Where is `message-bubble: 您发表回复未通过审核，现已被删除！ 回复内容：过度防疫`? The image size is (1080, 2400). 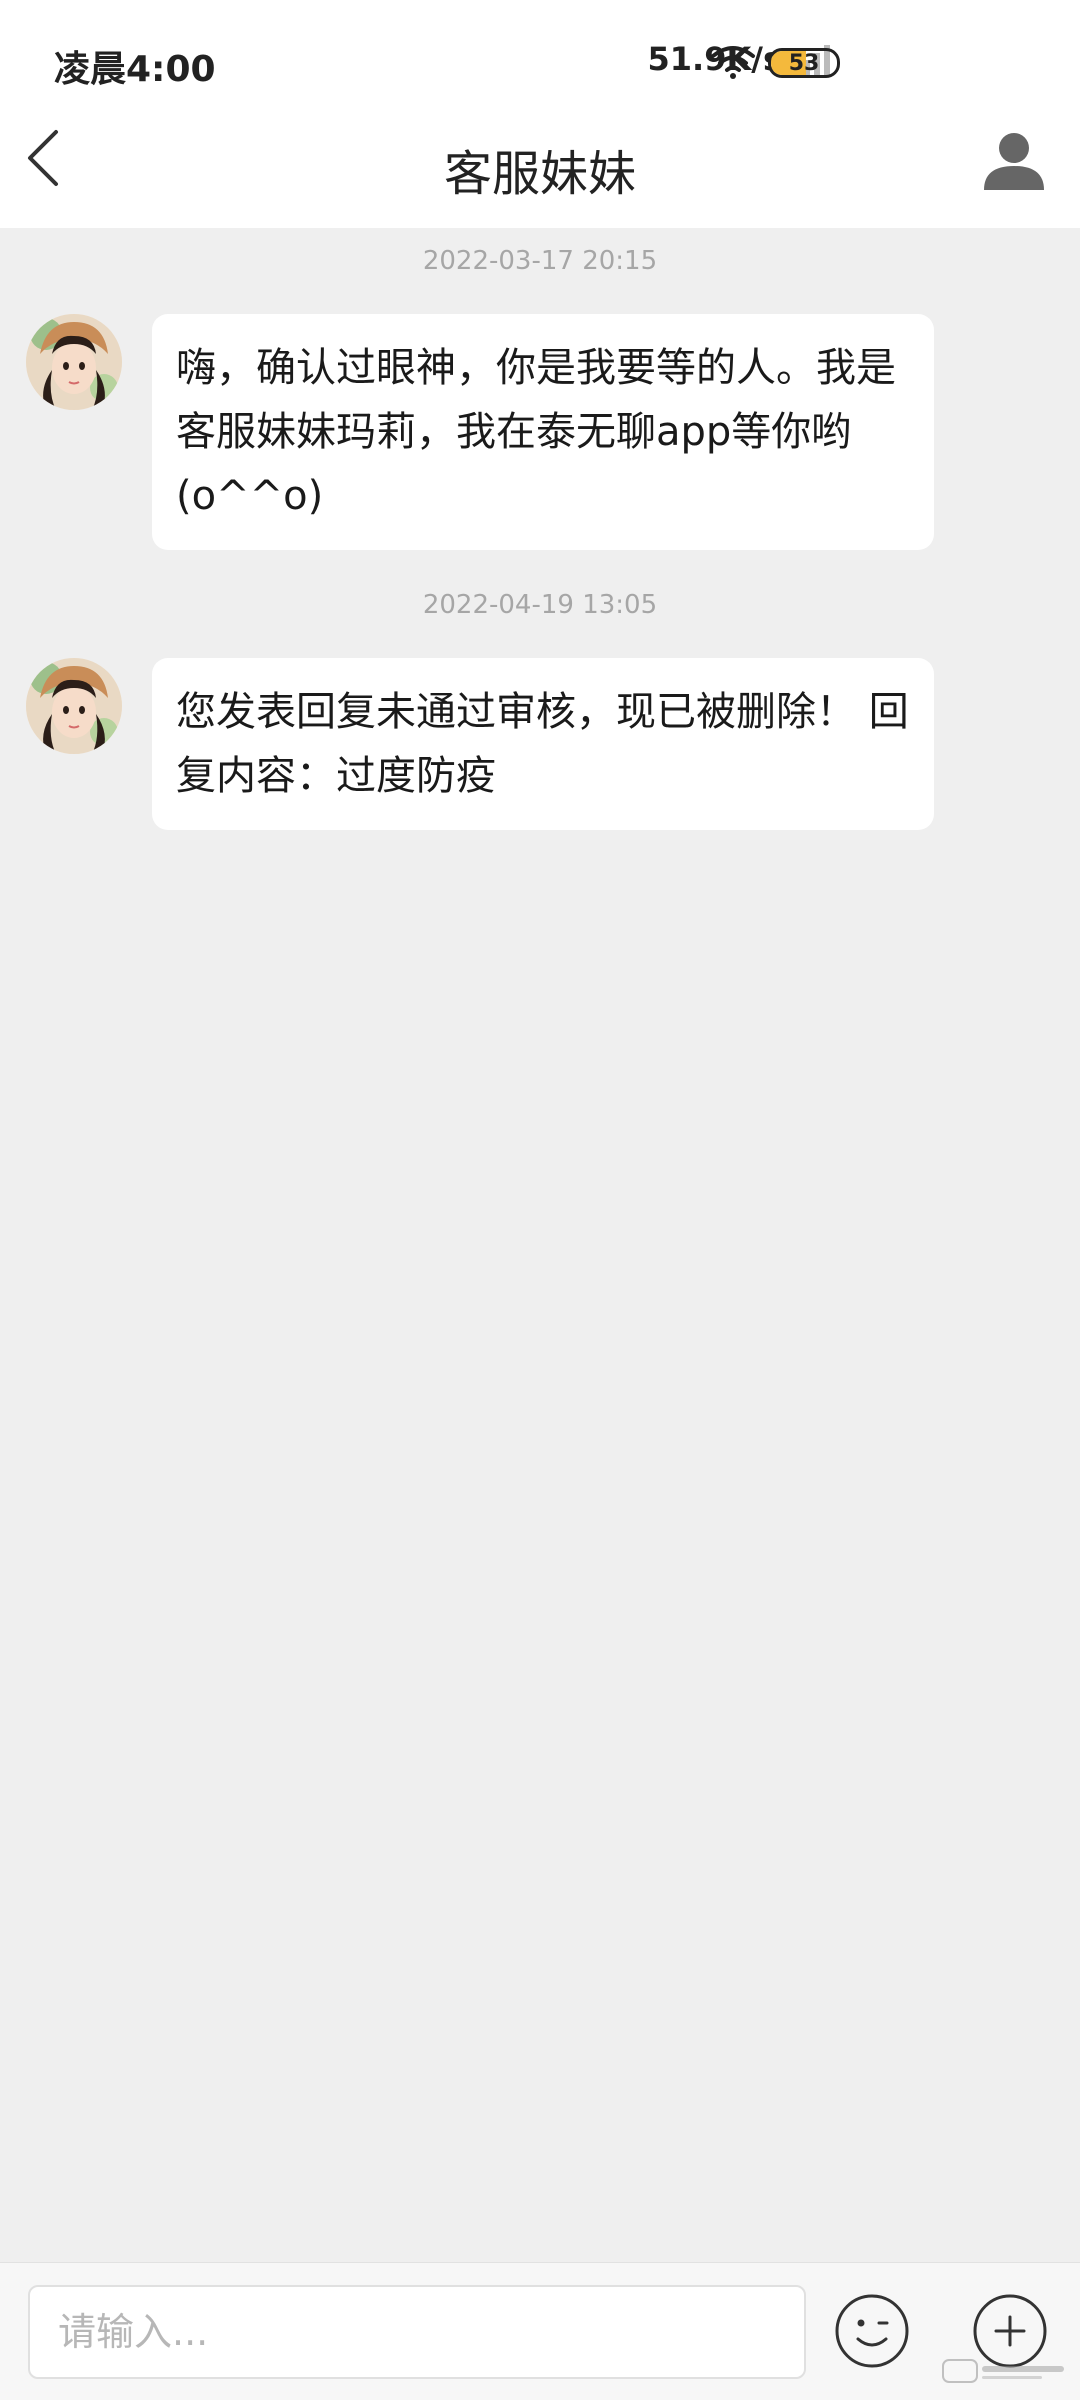
message-bubble: 您发表回复未通过审核，现已被删除！ 回复内容：过度防疫 is located at coordinates (543, 744).